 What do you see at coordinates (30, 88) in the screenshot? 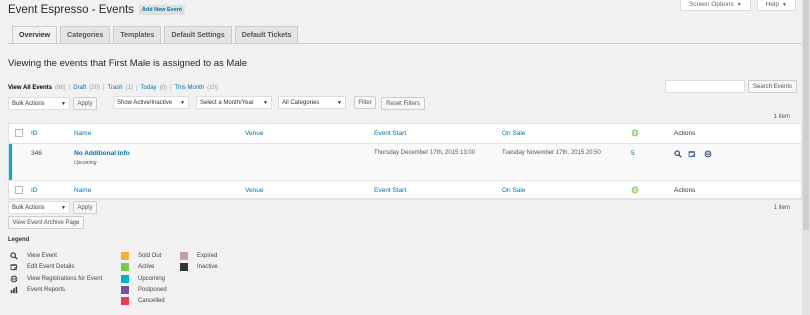
I see `view-all-events-link: View All Events` at bounding box center [30, 88].